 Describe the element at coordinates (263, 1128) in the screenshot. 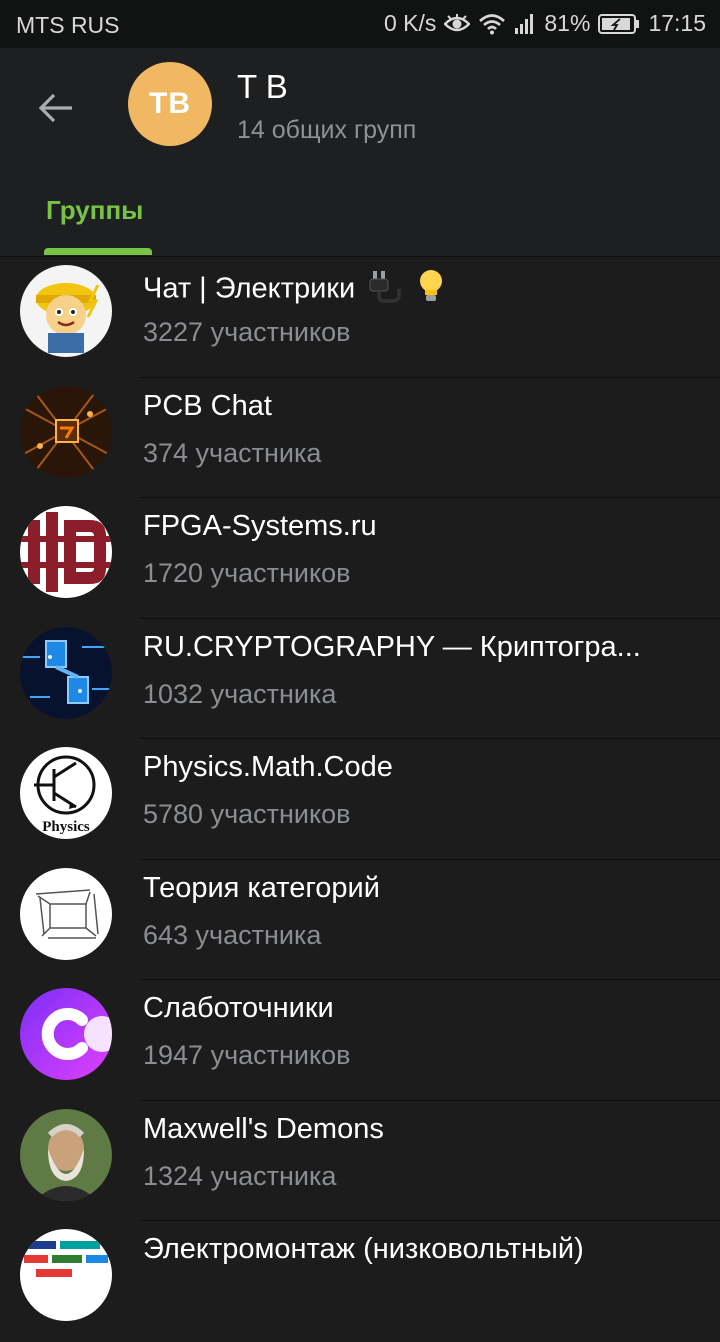

I see `group-name: Maxwell's Demons` at that location.